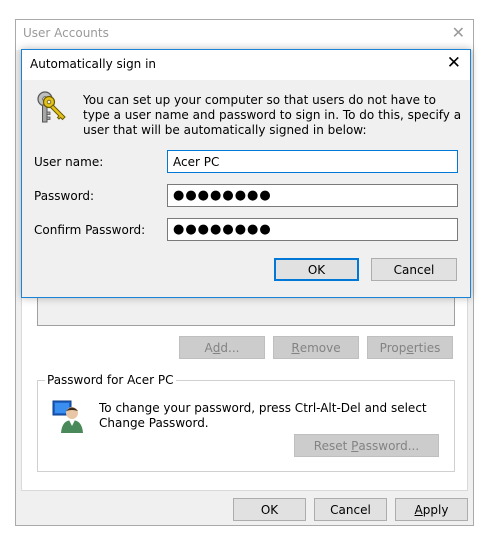 This screenshot has height=544, width=489. What do you see at coordinates (269, 509) in the screenshot?
I see `ok-button: OK` at bounding box center [269, 509].